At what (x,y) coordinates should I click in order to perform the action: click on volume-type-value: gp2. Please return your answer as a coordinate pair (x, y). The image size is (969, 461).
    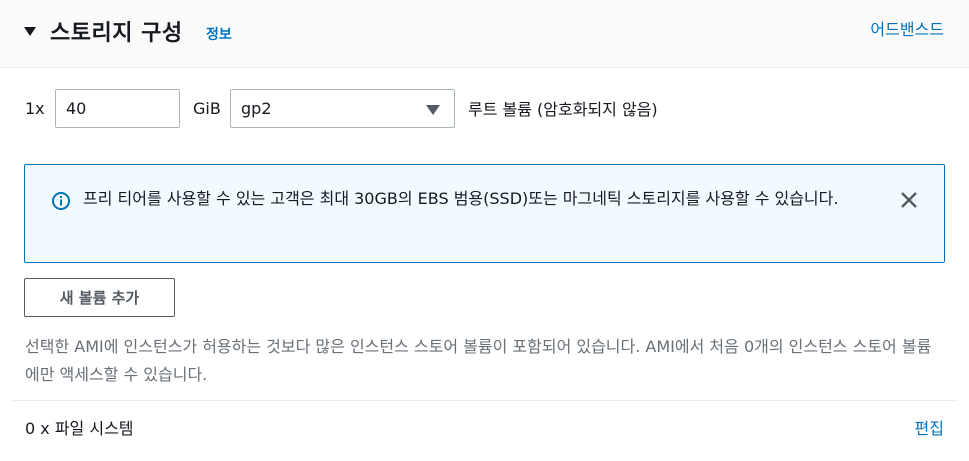
    Looking at the image, I should click on (256, 108).